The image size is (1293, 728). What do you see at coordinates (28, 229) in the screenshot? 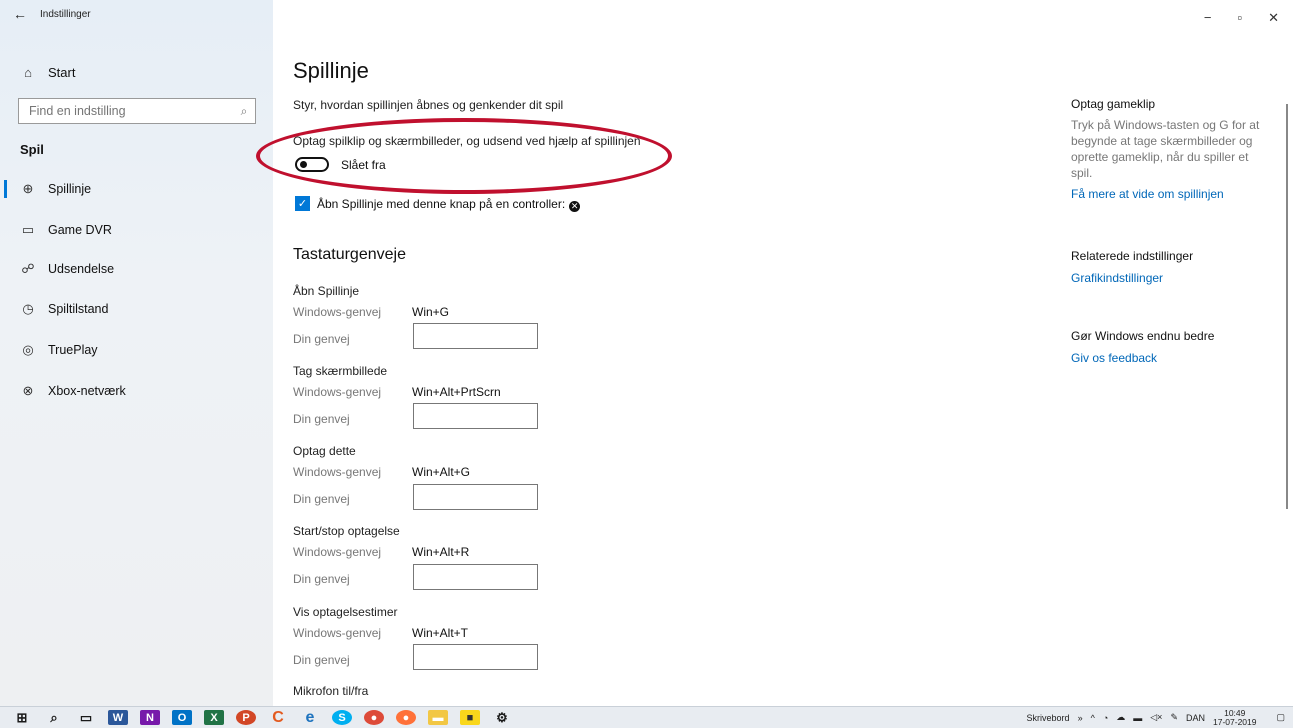
I see `game-dvr-icon: ▭` at bounding box center [28, 229].